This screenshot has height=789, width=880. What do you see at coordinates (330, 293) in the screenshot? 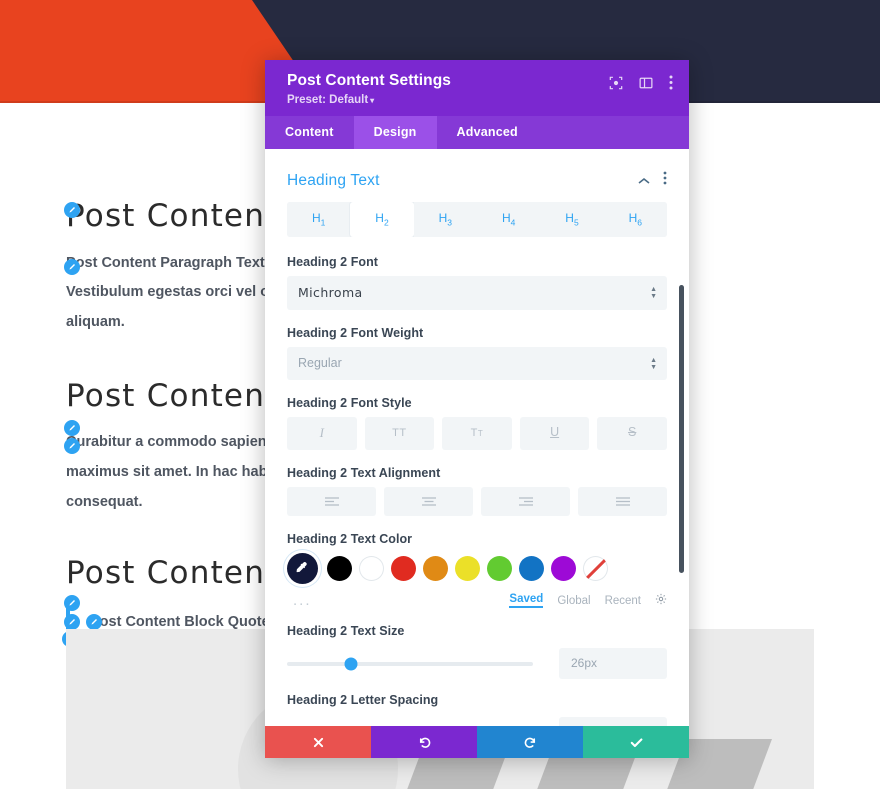
I see `heading-font-value: Michroma` at bounding box center [330, 293].